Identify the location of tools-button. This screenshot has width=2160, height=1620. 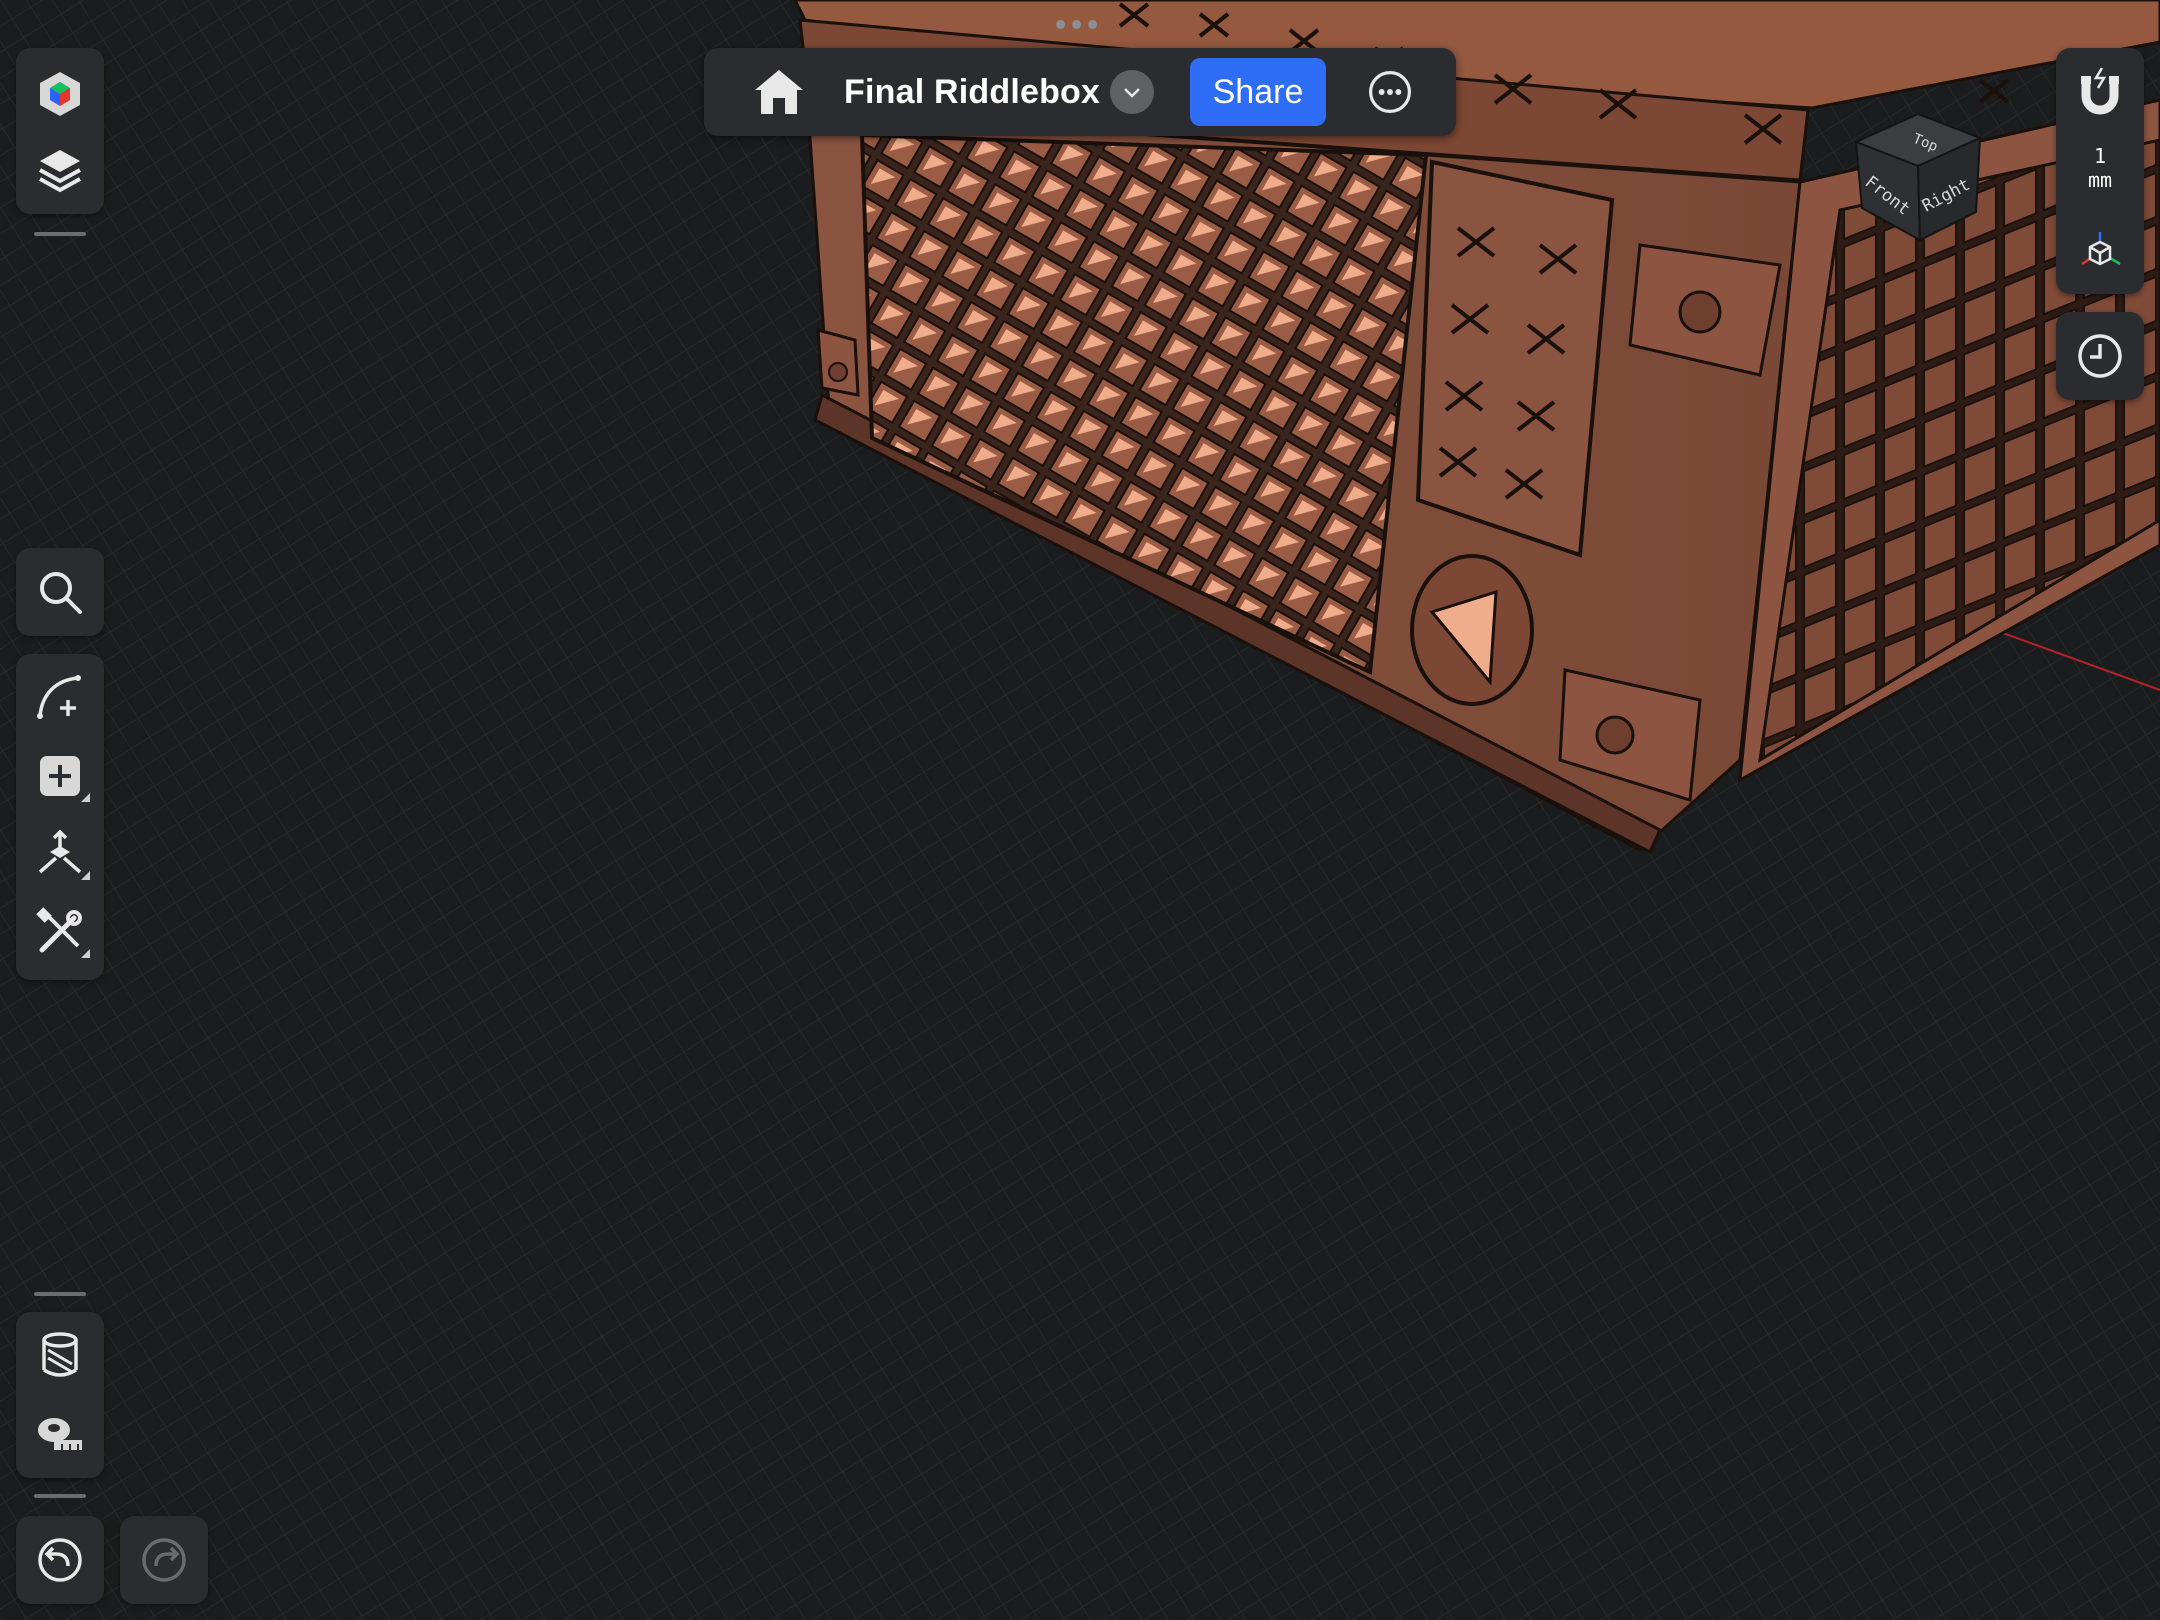
(60, 932).